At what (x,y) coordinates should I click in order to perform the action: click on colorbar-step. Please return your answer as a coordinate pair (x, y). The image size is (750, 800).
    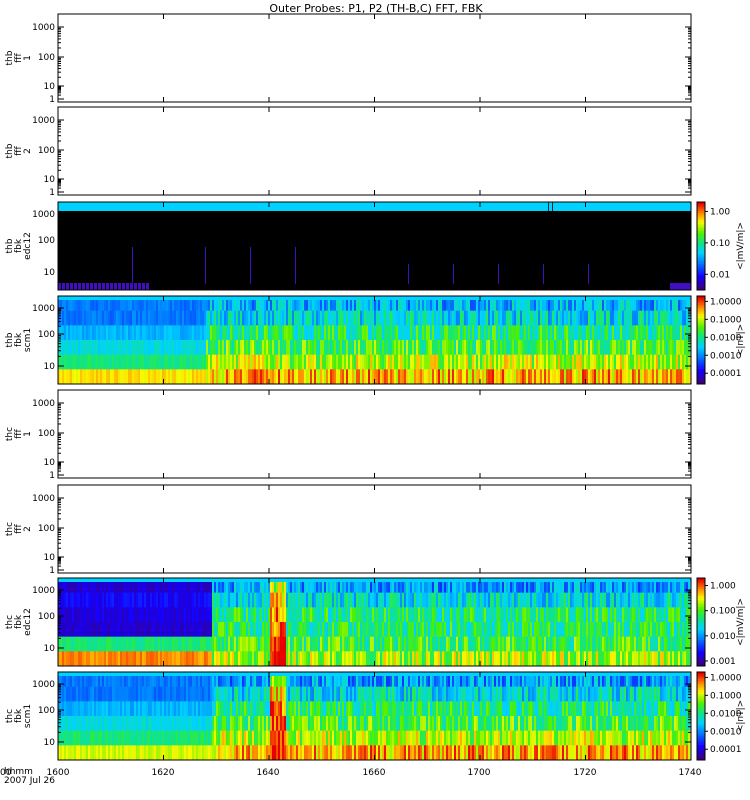
    Looking at the image, I should click on (701, 592).